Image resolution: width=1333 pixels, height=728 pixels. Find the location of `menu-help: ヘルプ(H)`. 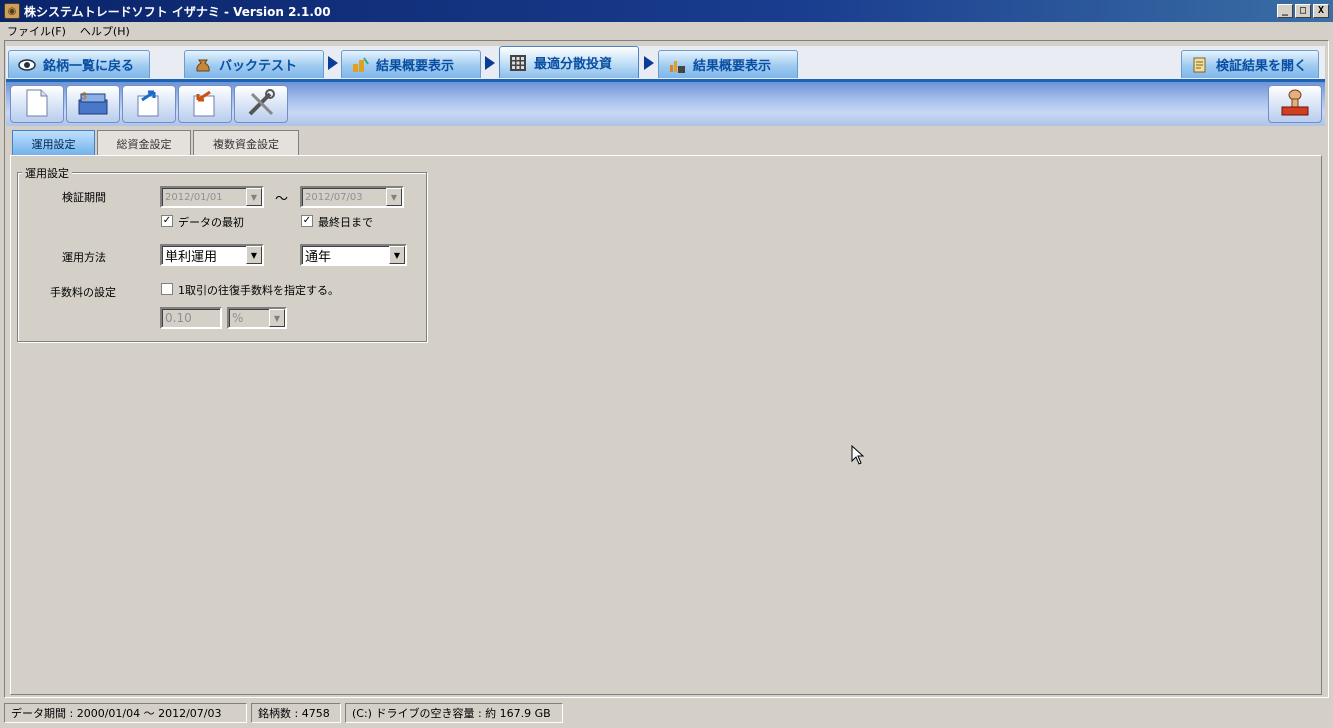

menu-help: ヘルプ(H) is located at coordinates (105, 31).